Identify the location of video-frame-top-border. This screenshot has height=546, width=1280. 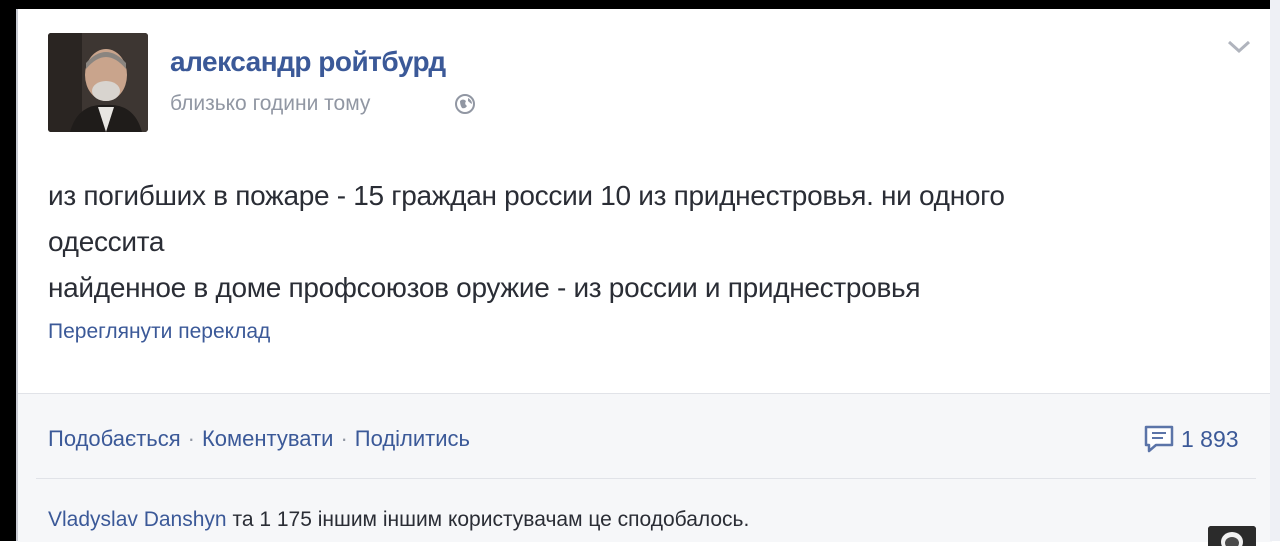
(640, 4).